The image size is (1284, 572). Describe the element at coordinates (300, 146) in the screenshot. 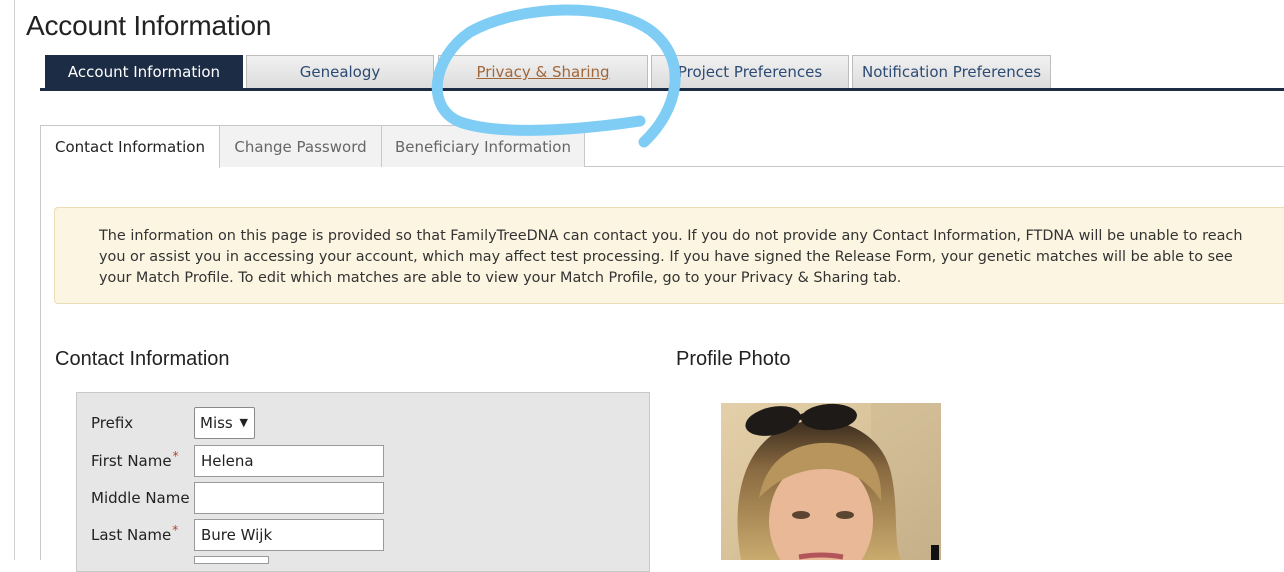

I see `tab-change-password: Change Password` at that location.